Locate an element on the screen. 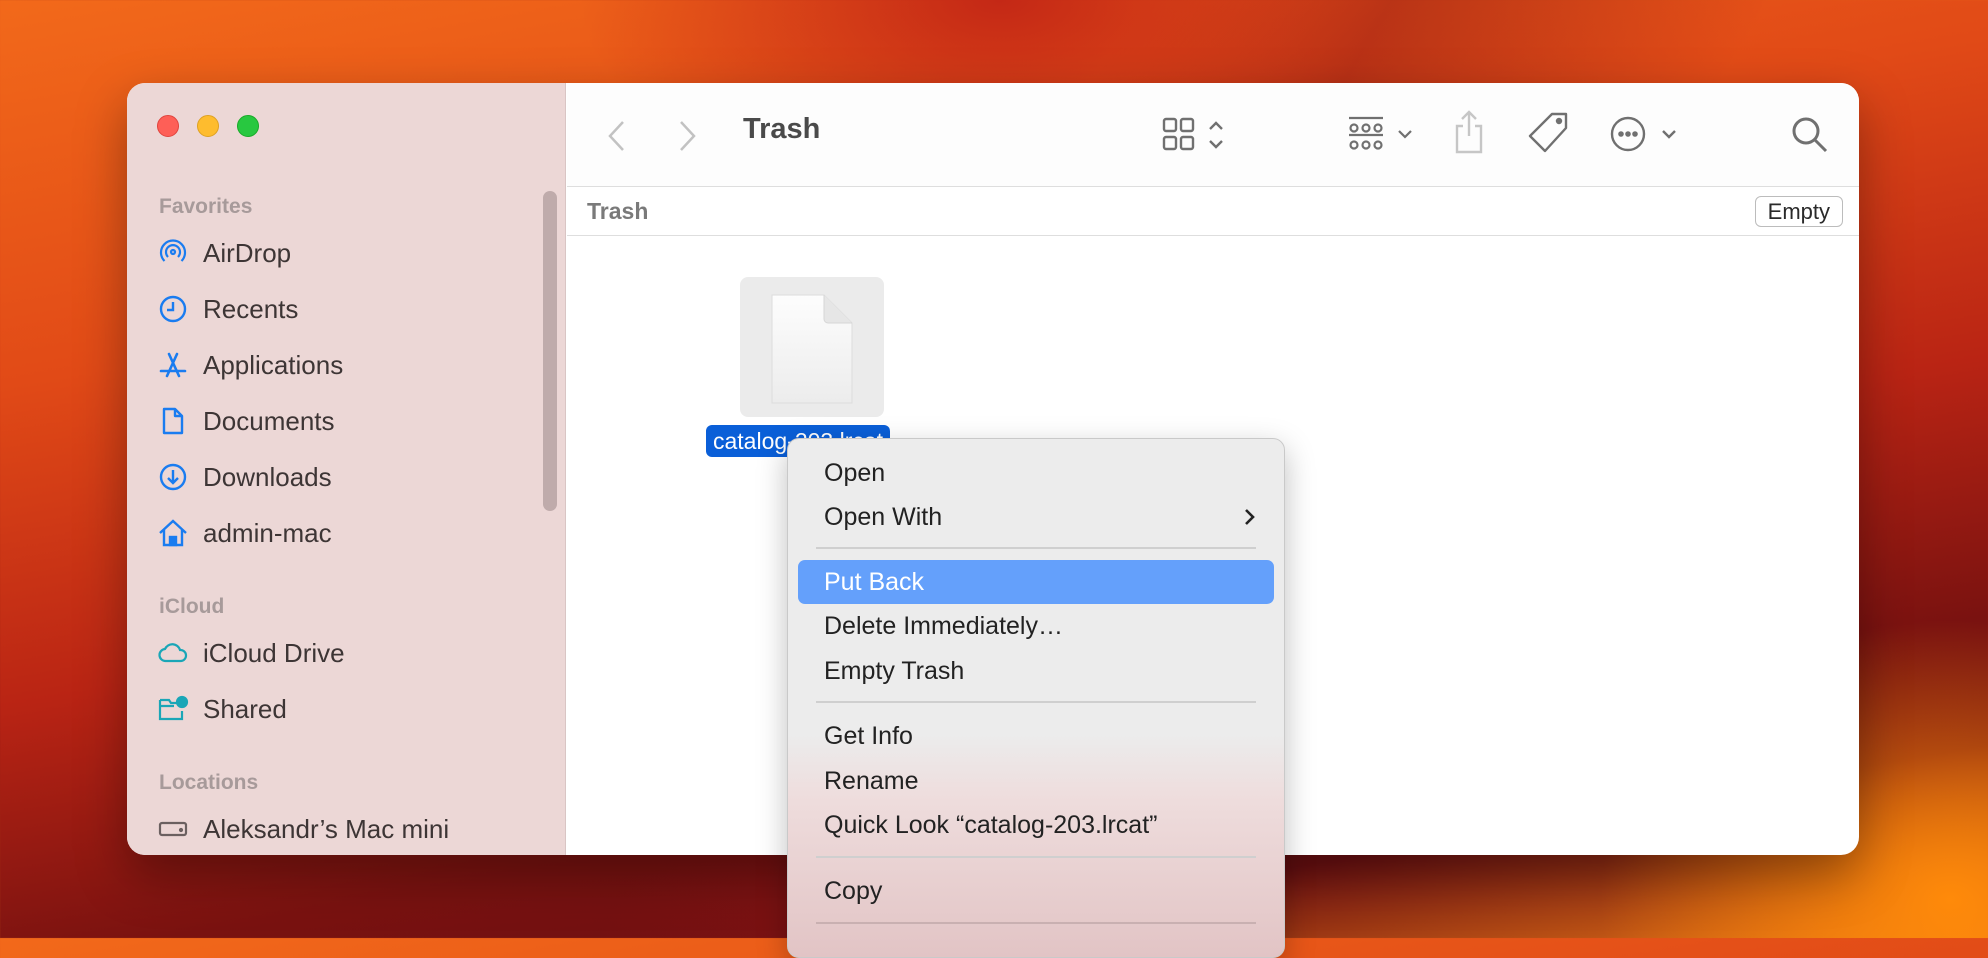  sidebar-item-applications: Applications is located at coordinates (250, 365).